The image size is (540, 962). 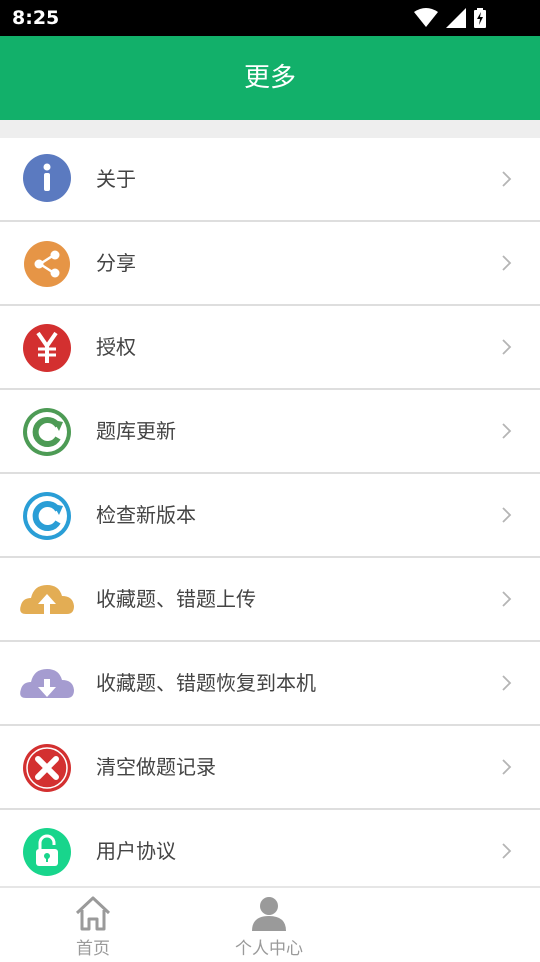 What do you see at coordinates (270, 264) in the screenshot?
I see `menu-item-share: 分享` at bounding box center [270, 264].